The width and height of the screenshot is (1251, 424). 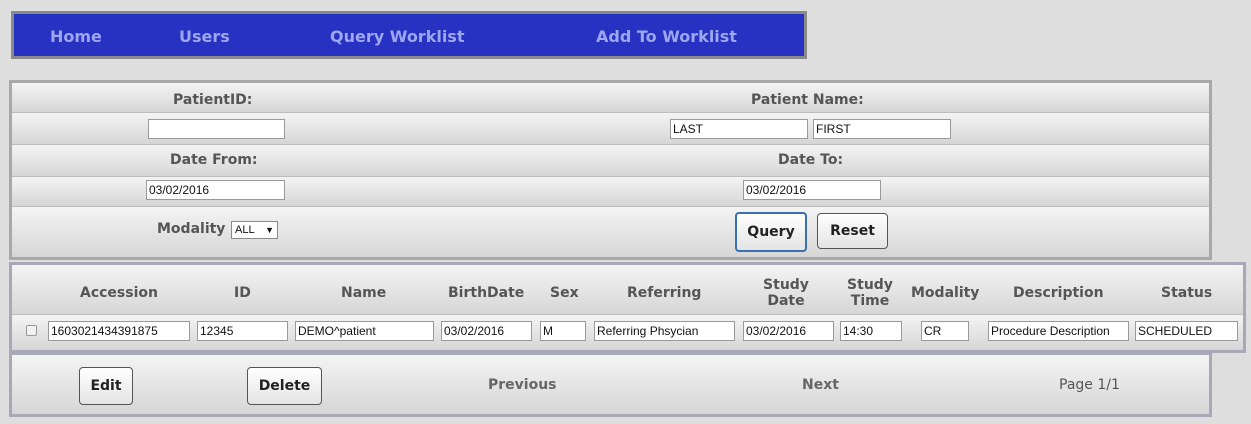 I want to click on col-header-description: Description, so click(x=1058, y=293).